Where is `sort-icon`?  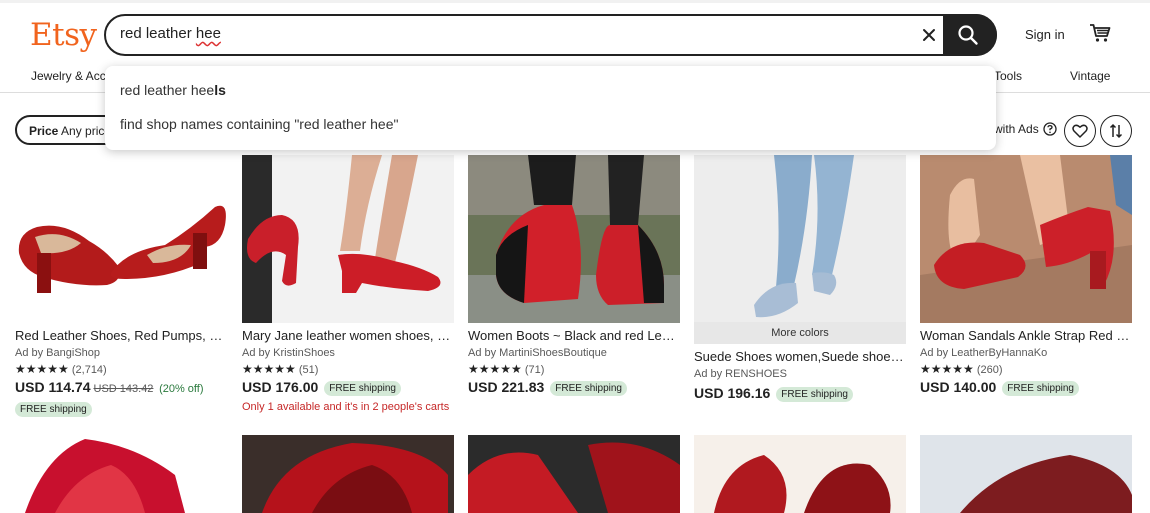
sort-icon is located at coordinates (1116, 131).